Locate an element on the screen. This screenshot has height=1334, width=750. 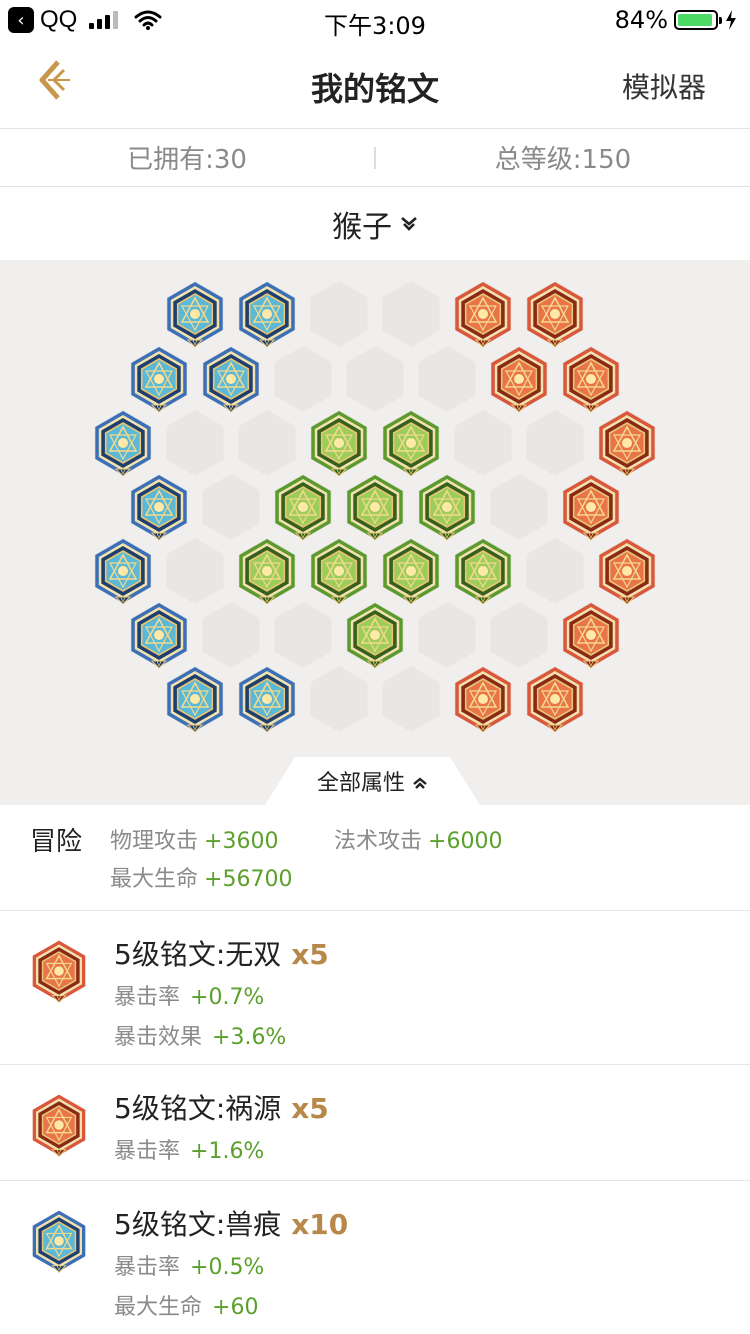
hero-selector: 猴子 is located at coordinates (375, 223).